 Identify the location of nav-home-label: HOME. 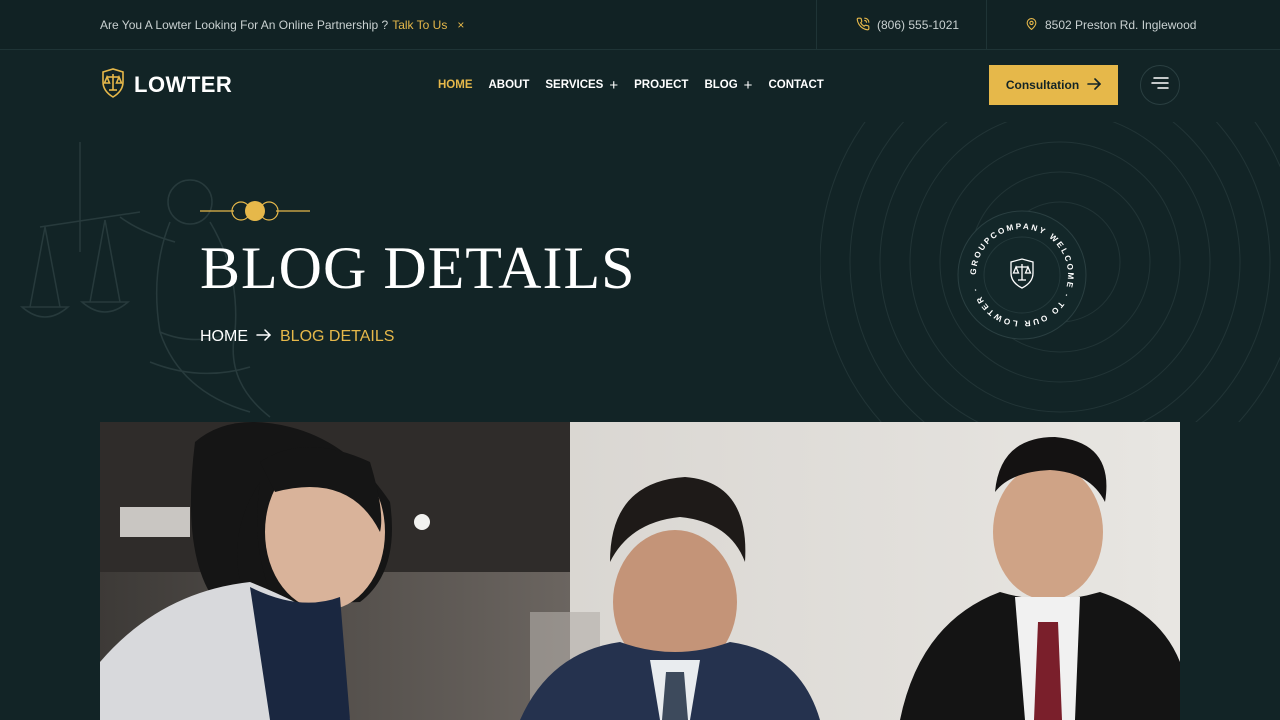
(455, 85).